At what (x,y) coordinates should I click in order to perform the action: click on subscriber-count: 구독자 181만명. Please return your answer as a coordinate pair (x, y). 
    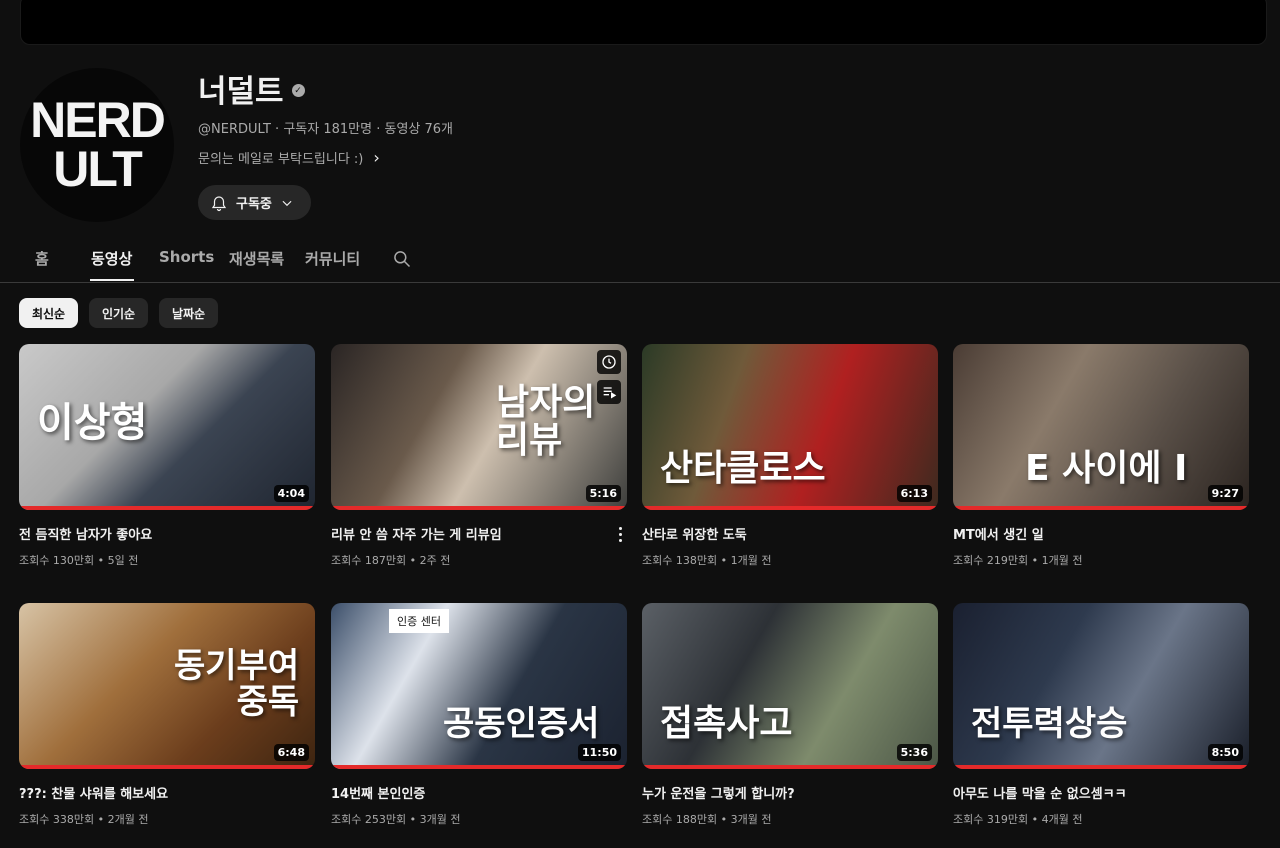
    Looking at the image, I should click on (328, 129).